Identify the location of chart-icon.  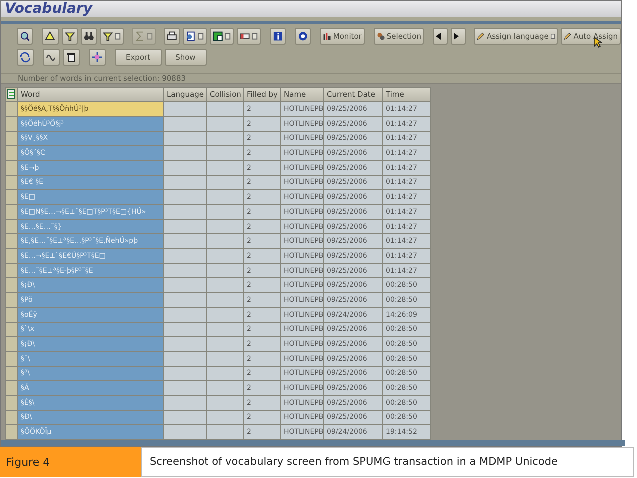
(327, 36).